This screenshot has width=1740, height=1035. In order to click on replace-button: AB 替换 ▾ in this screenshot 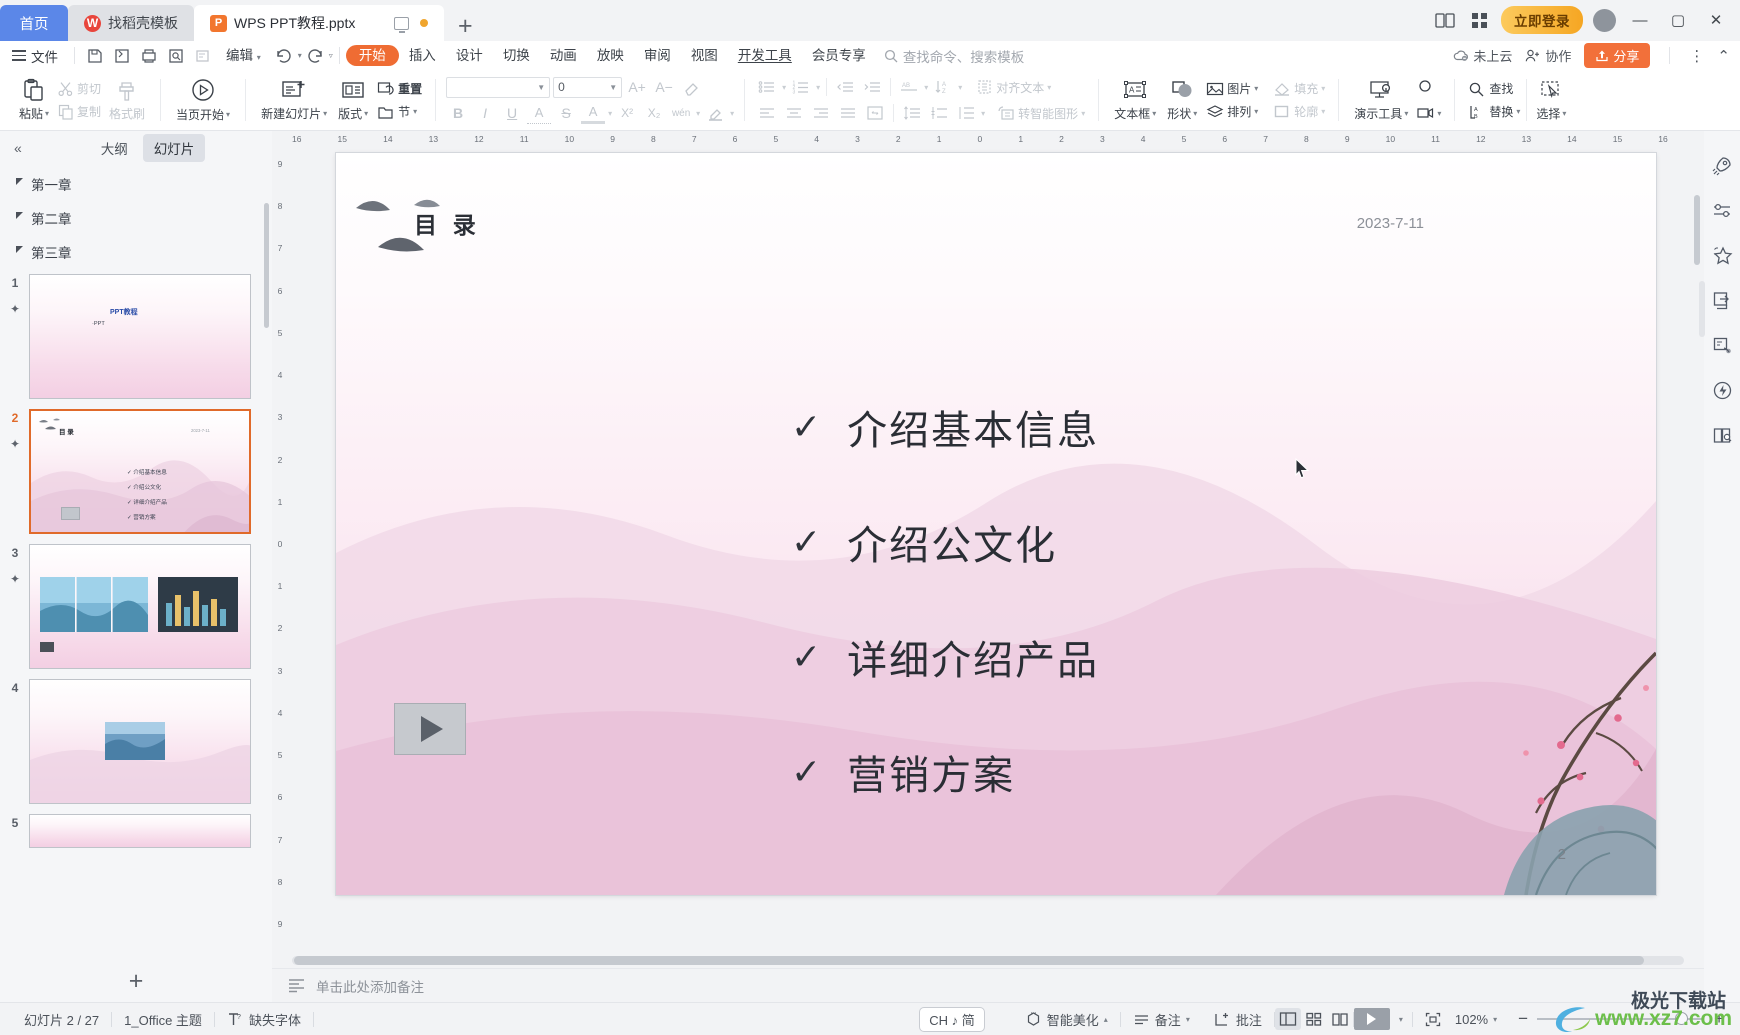, I will do `click(1494, 111)`.